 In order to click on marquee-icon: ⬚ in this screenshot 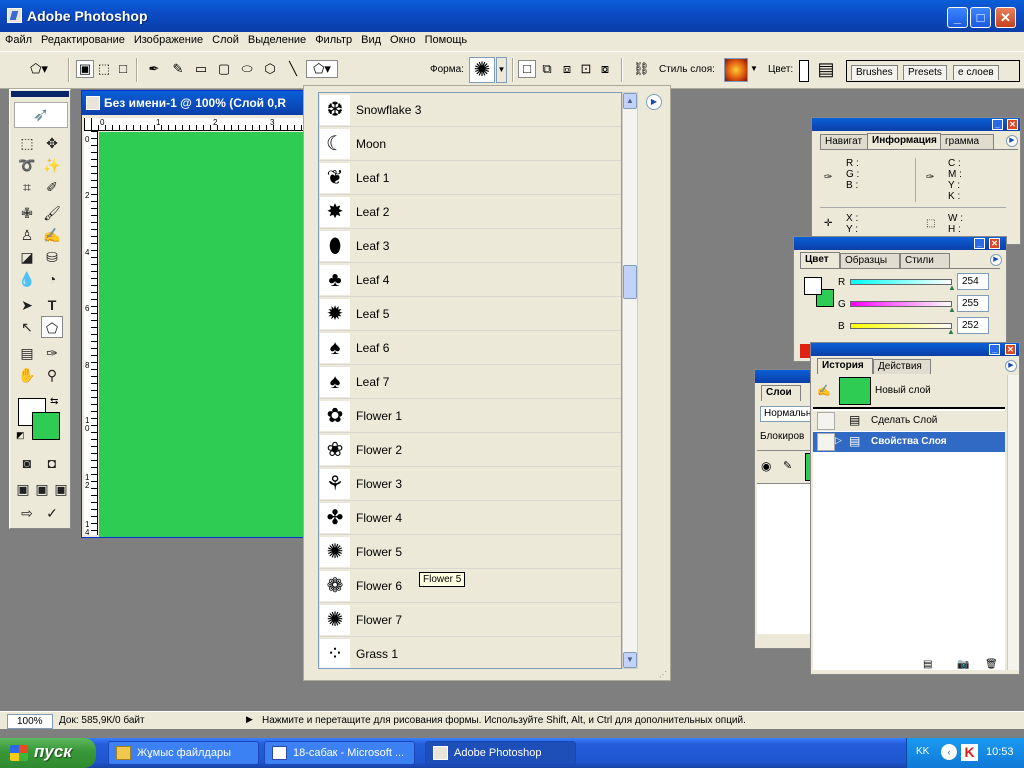, I will do `click(27, 143)`.